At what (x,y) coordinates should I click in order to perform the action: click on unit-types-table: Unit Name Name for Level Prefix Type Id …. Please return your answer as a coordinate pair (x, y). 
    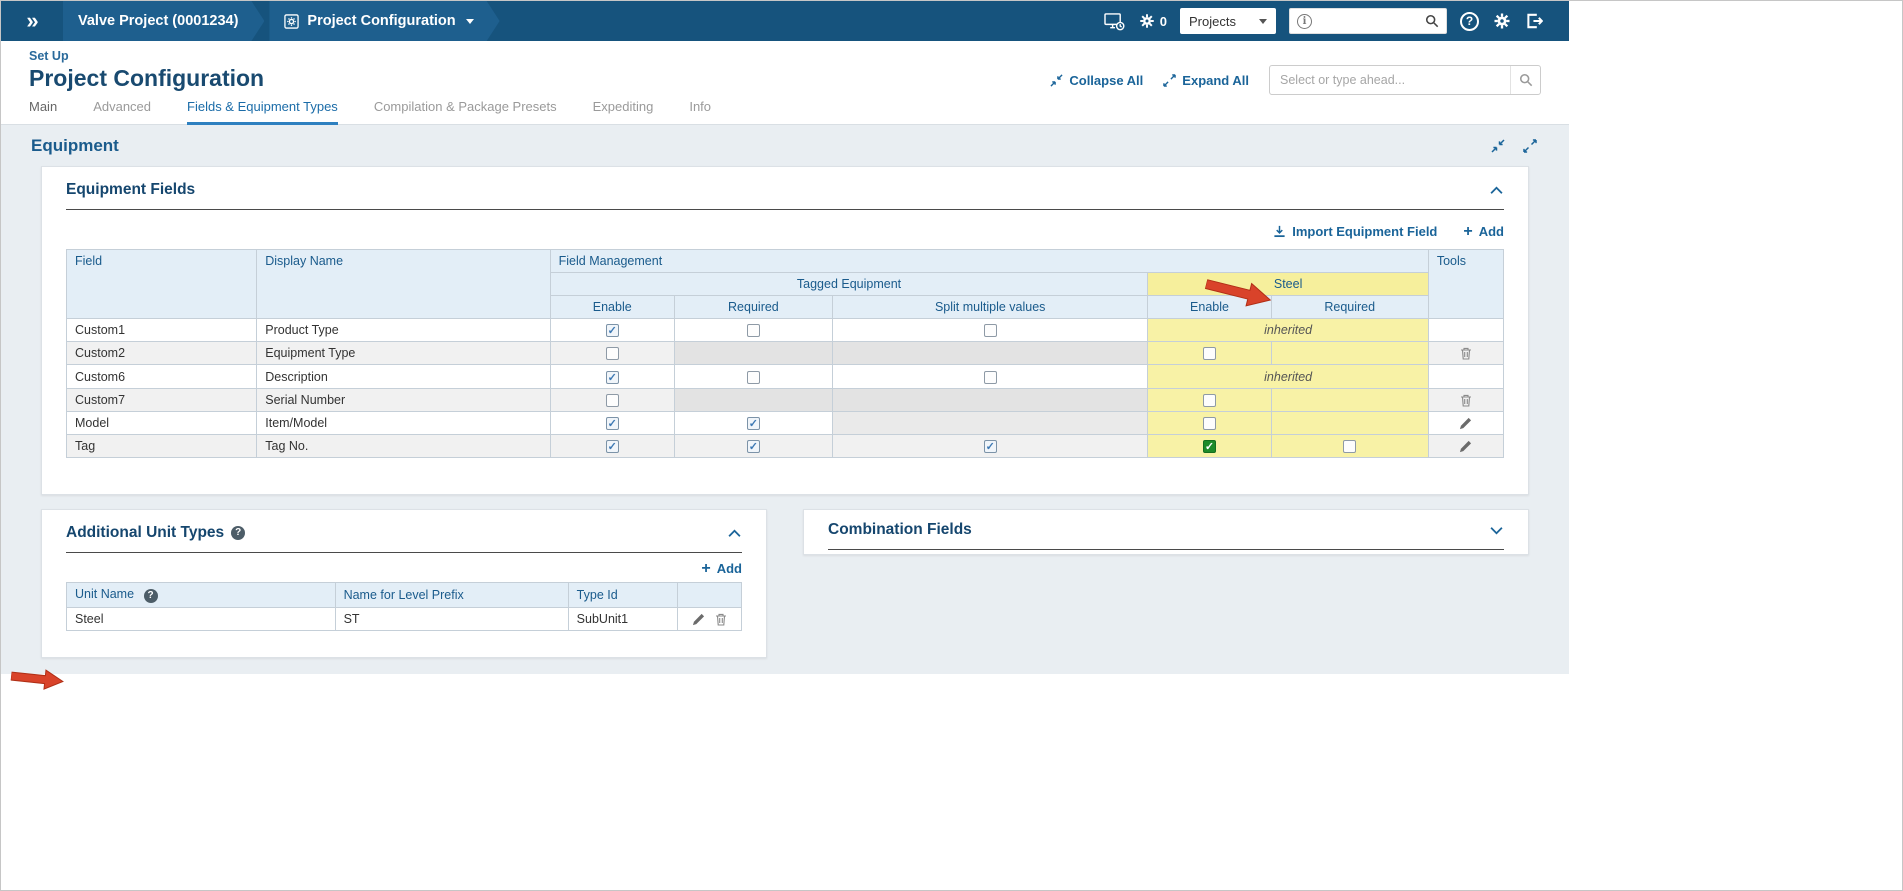
    Looking at the image, I should click on (404, 607).